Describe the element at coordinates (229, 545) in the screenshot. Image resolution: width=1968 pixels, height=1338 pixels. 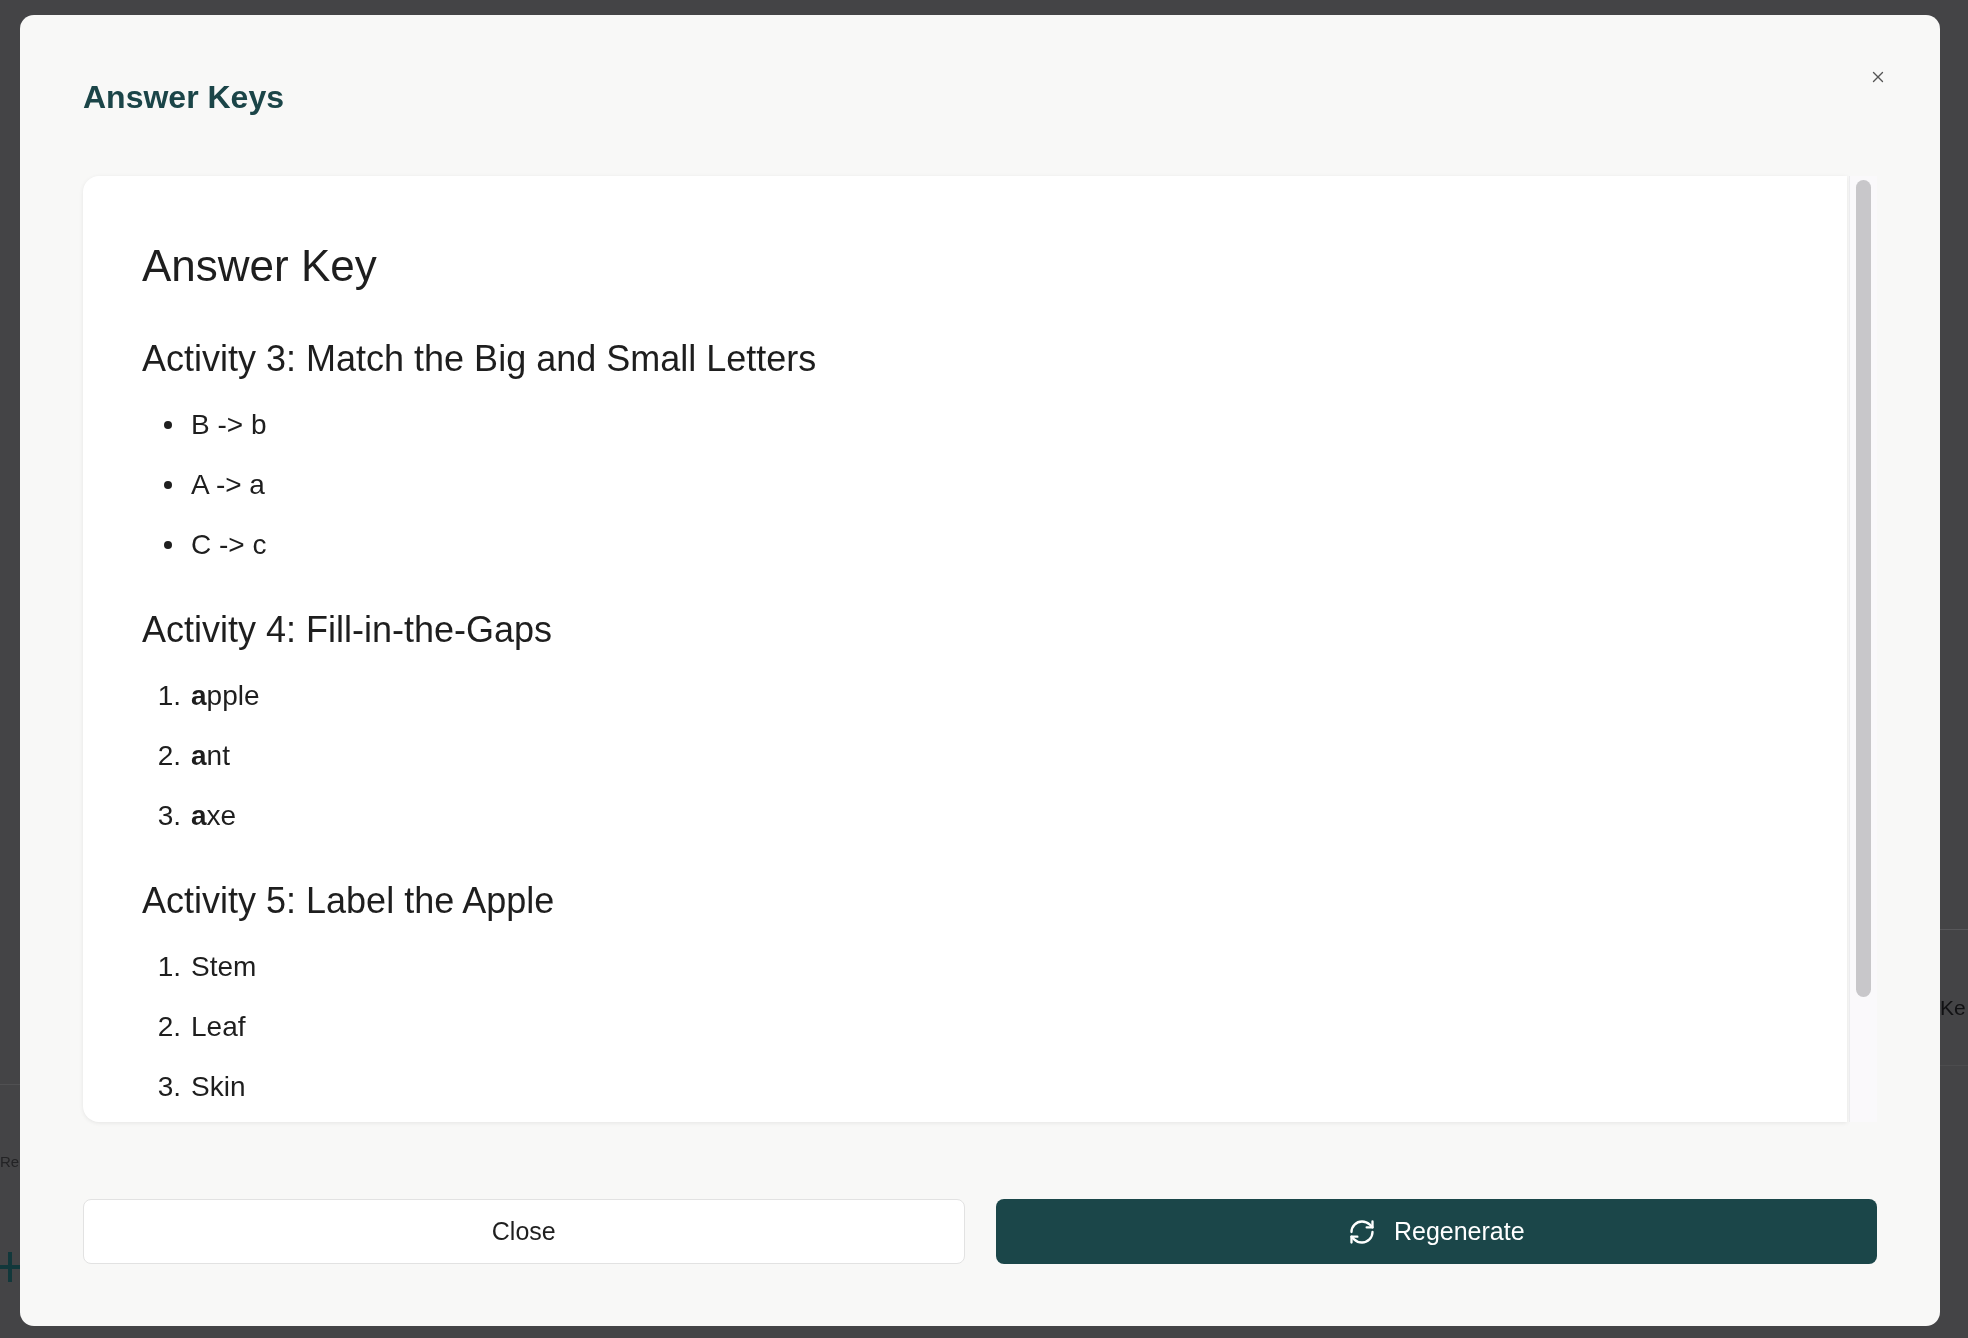
I see `list-item-text: C -> c` at that location.